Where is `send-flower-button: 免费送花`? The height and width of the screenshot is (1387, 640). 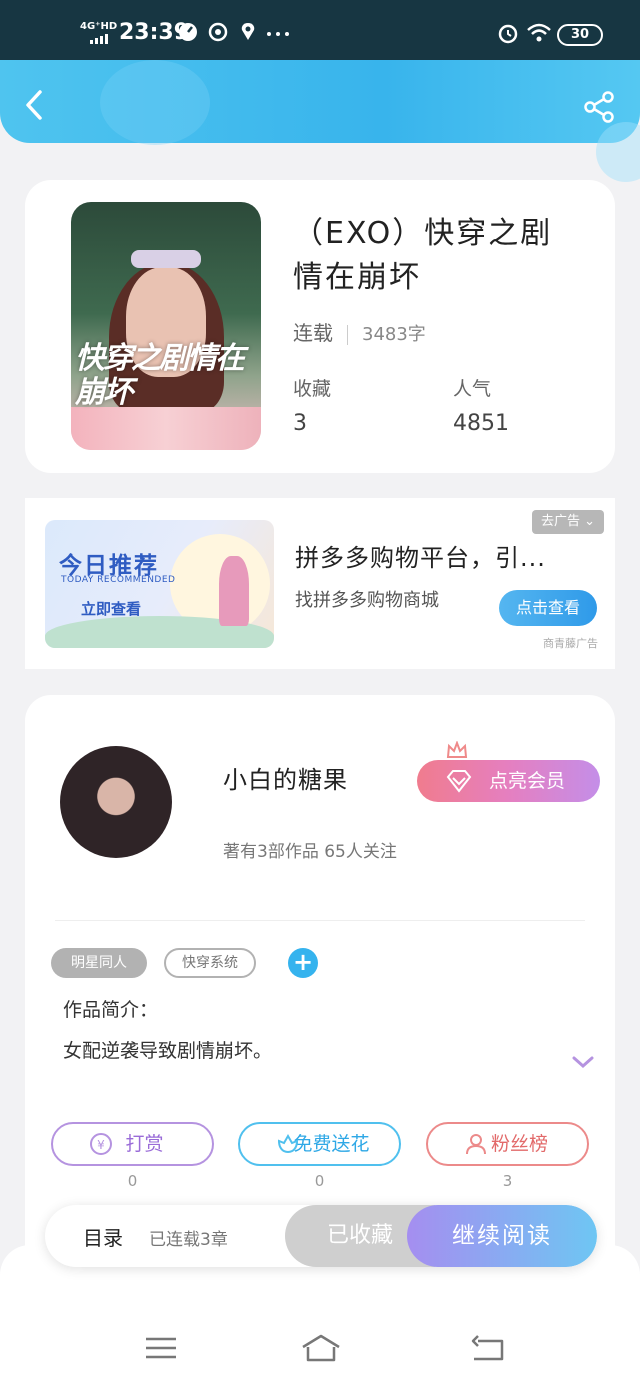 send-flower-button: 免费送花 is located at coordinates (319, 1144).